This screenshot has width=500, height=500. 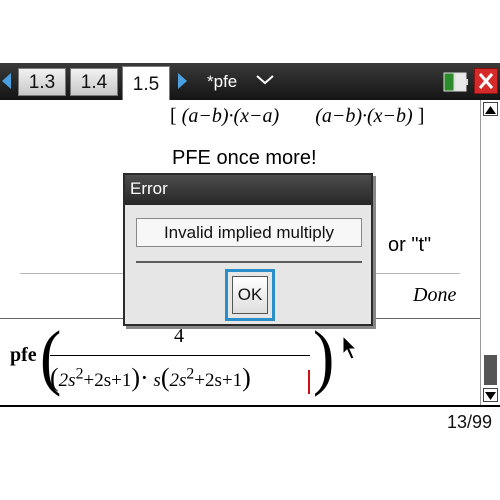 I want to click on status-bar: 13/99, so click(x=250, y=421).